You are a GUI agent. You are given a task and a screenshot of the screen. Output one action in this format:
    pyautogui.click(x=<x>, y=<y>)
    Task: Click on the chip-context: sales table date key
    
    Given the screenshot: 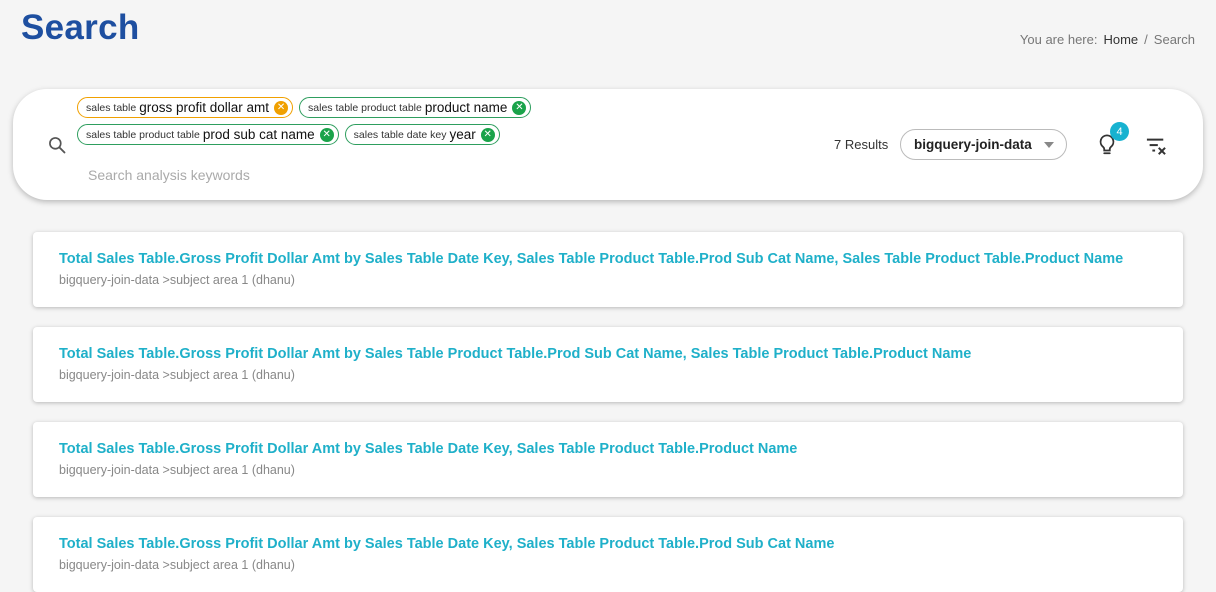 What is the action you would take?
    pyautogui.click(x=400, y=134)
    